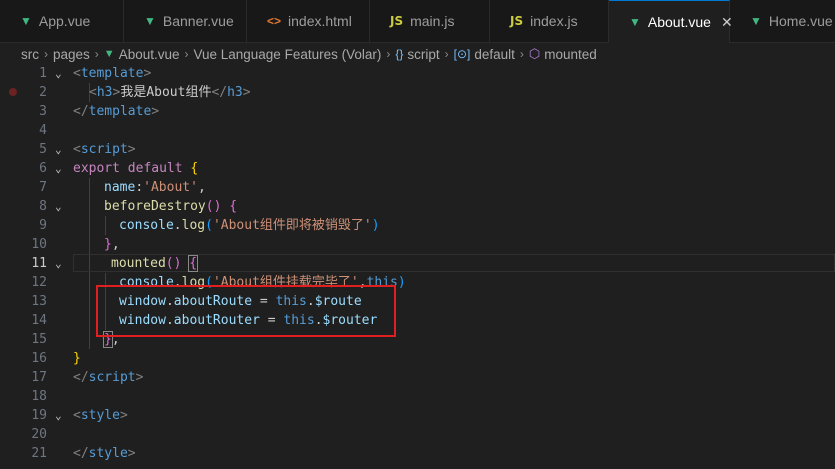 The image size is (835, 469). I want to click on line-number: 18, so click(39, 396).